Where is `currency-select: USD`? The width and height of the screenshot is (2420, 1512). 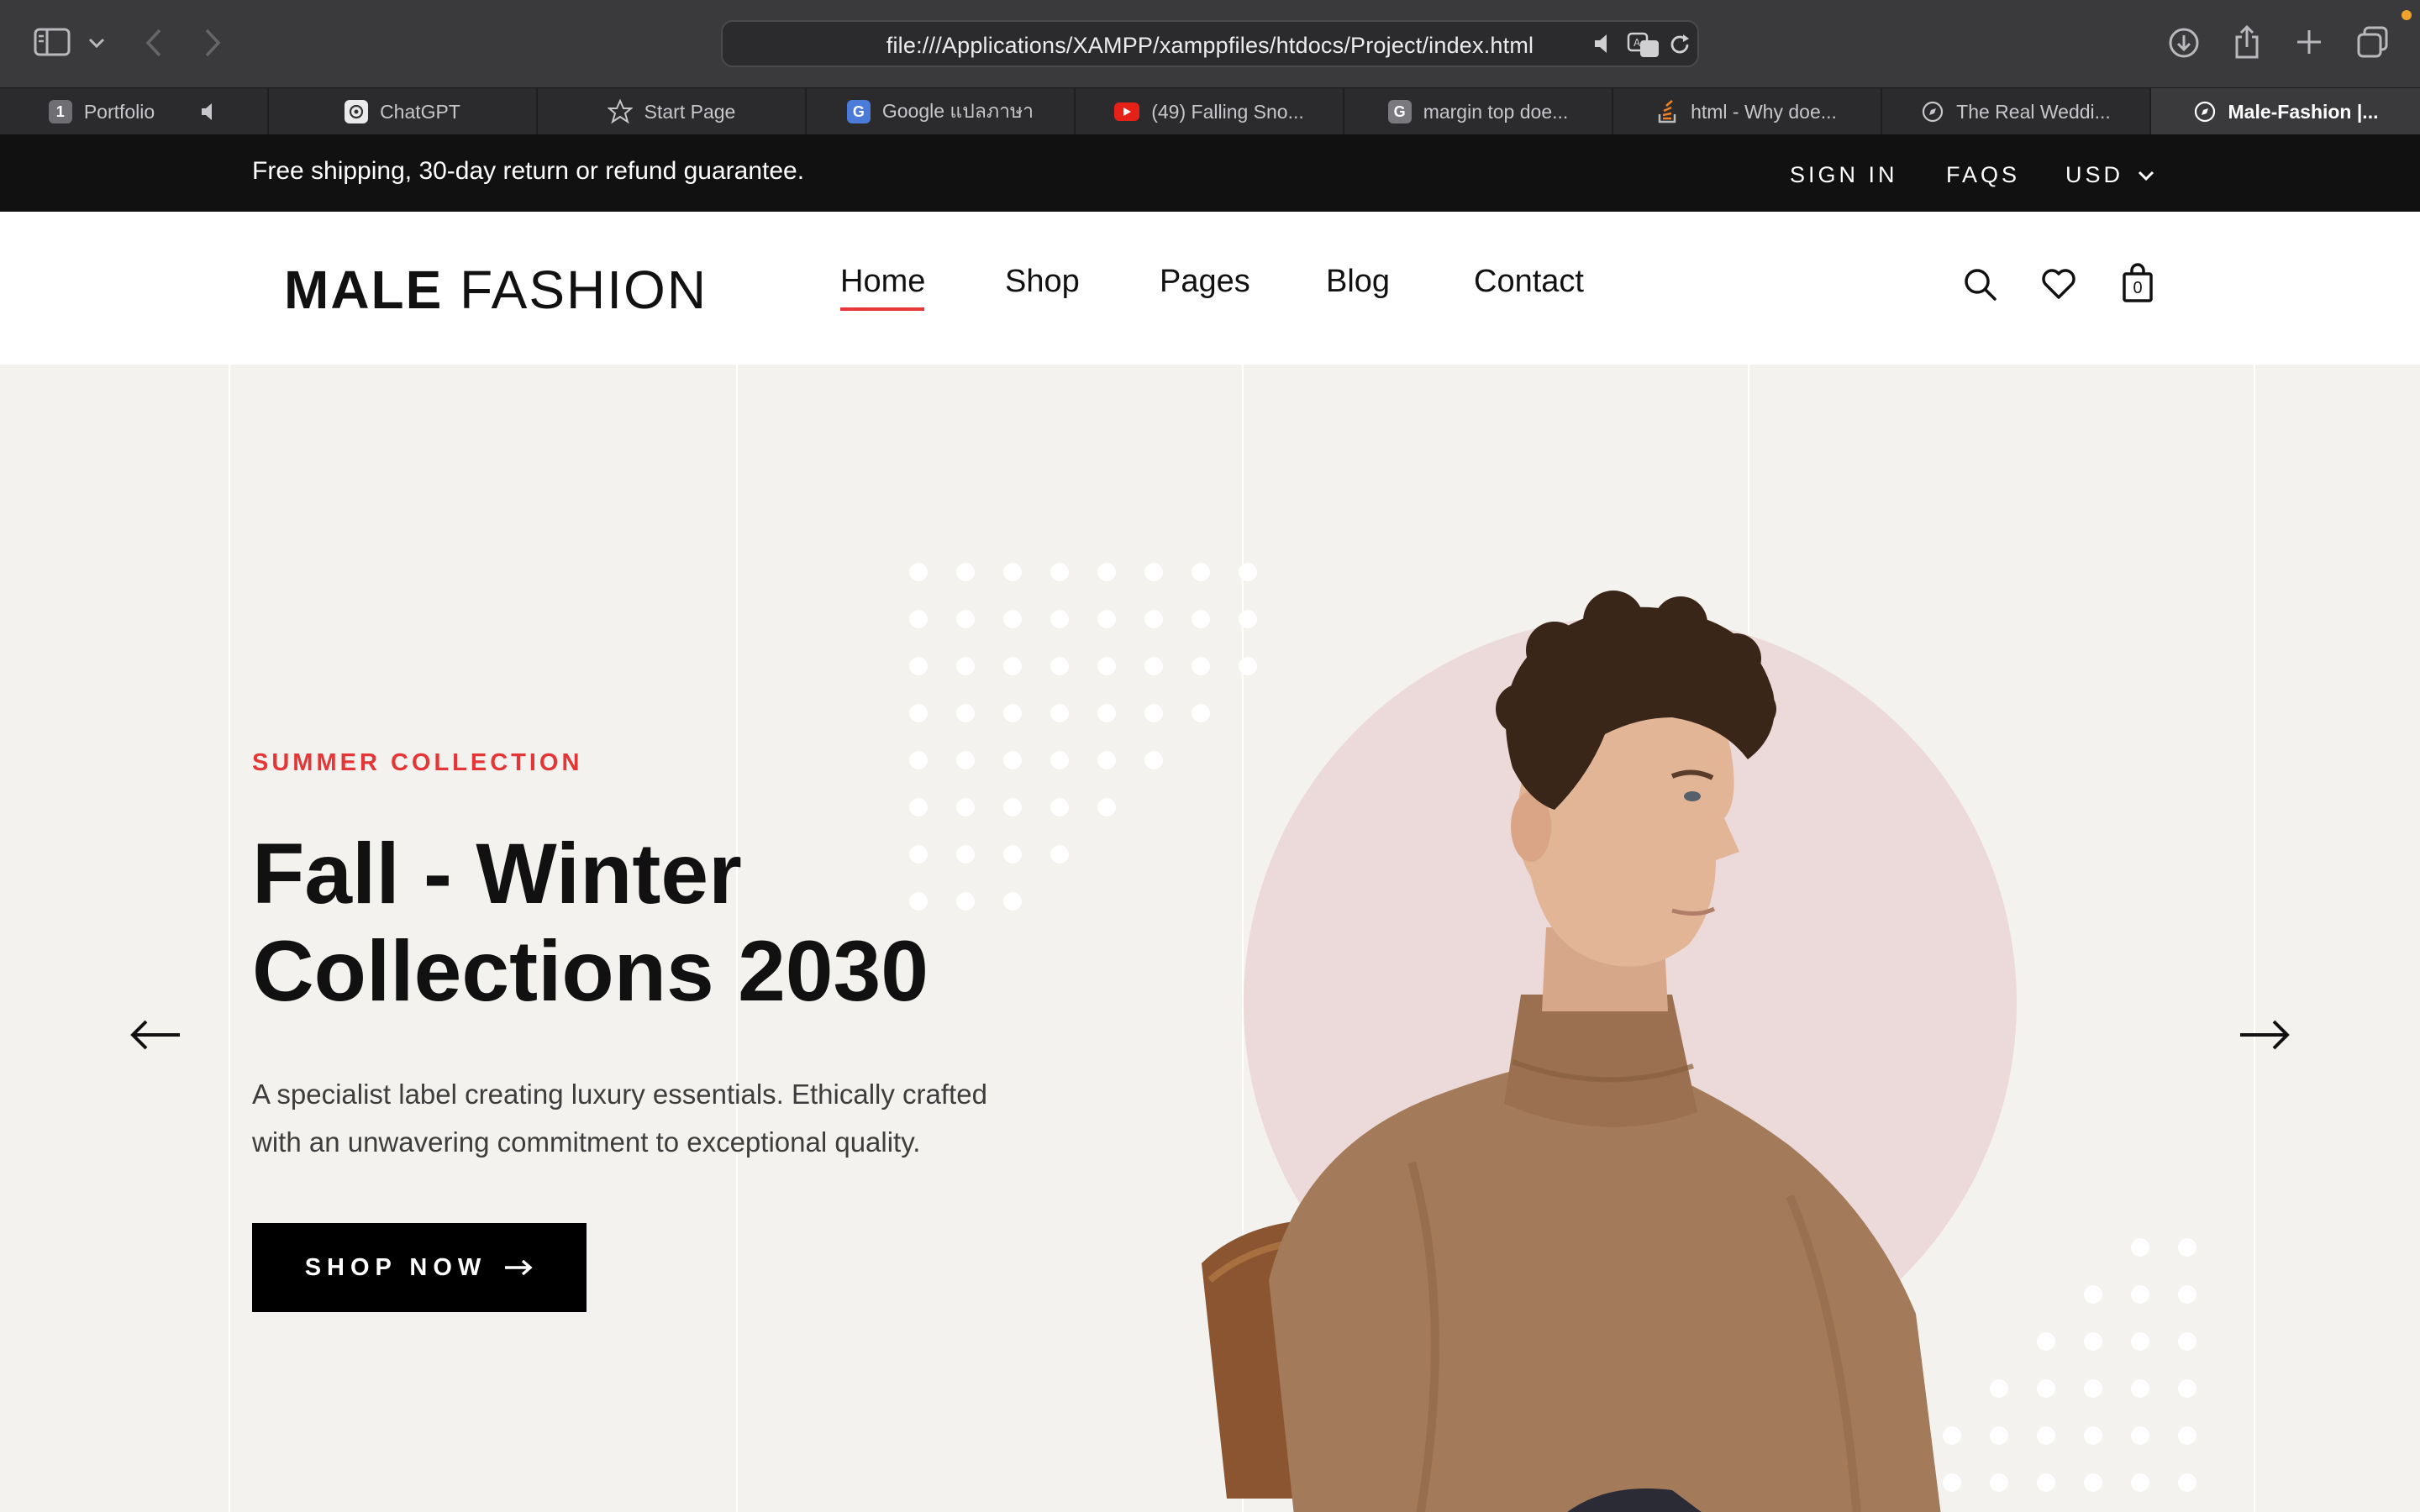
currency-select: USD is located at coordinates (2110, 175).